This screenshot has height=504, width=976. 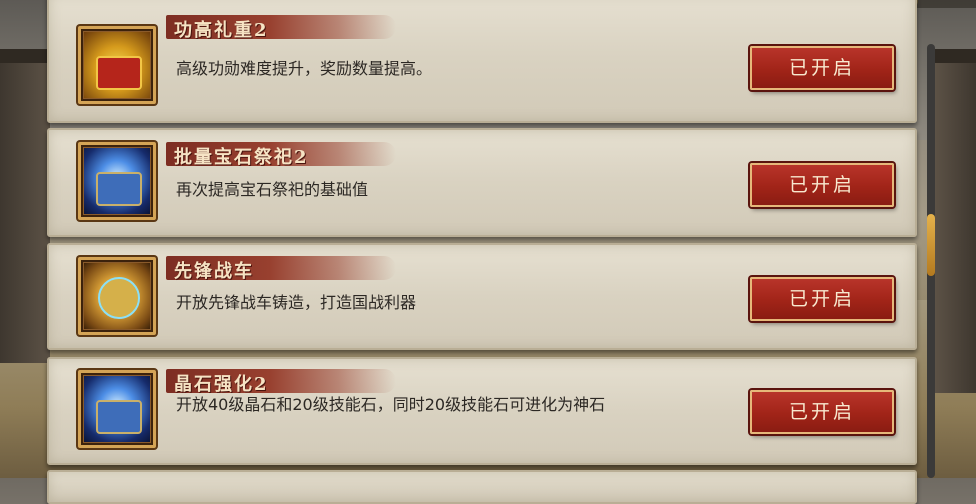 What do you see at coordinates (304, 68) in the screenshot?
I see `feature-description: 高级功勋难度提升，奖励数量提高。` at bounding box center [304, 68].